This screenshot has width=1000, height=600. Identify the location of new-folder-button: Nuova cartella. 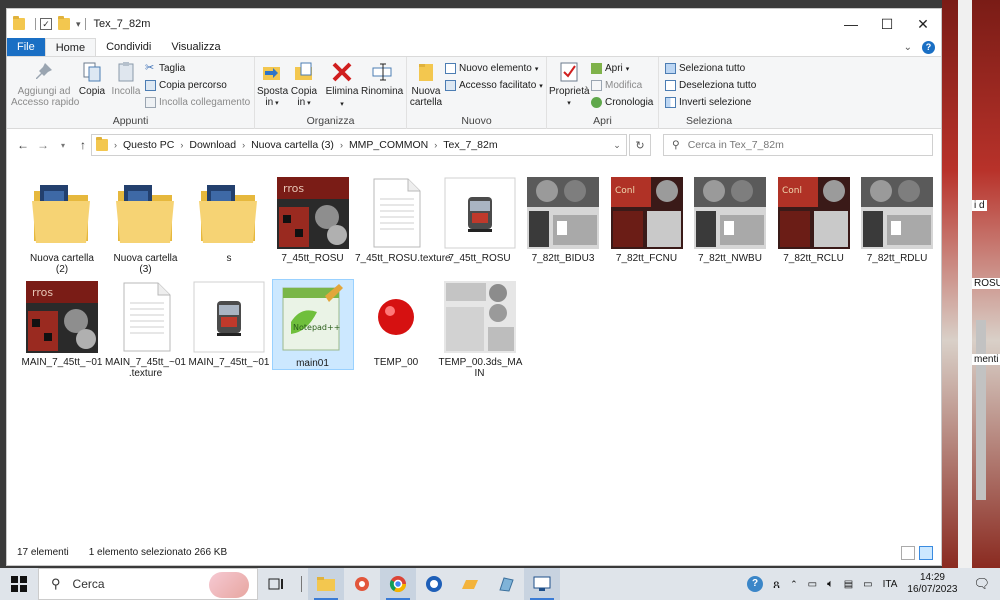
(426, 84).